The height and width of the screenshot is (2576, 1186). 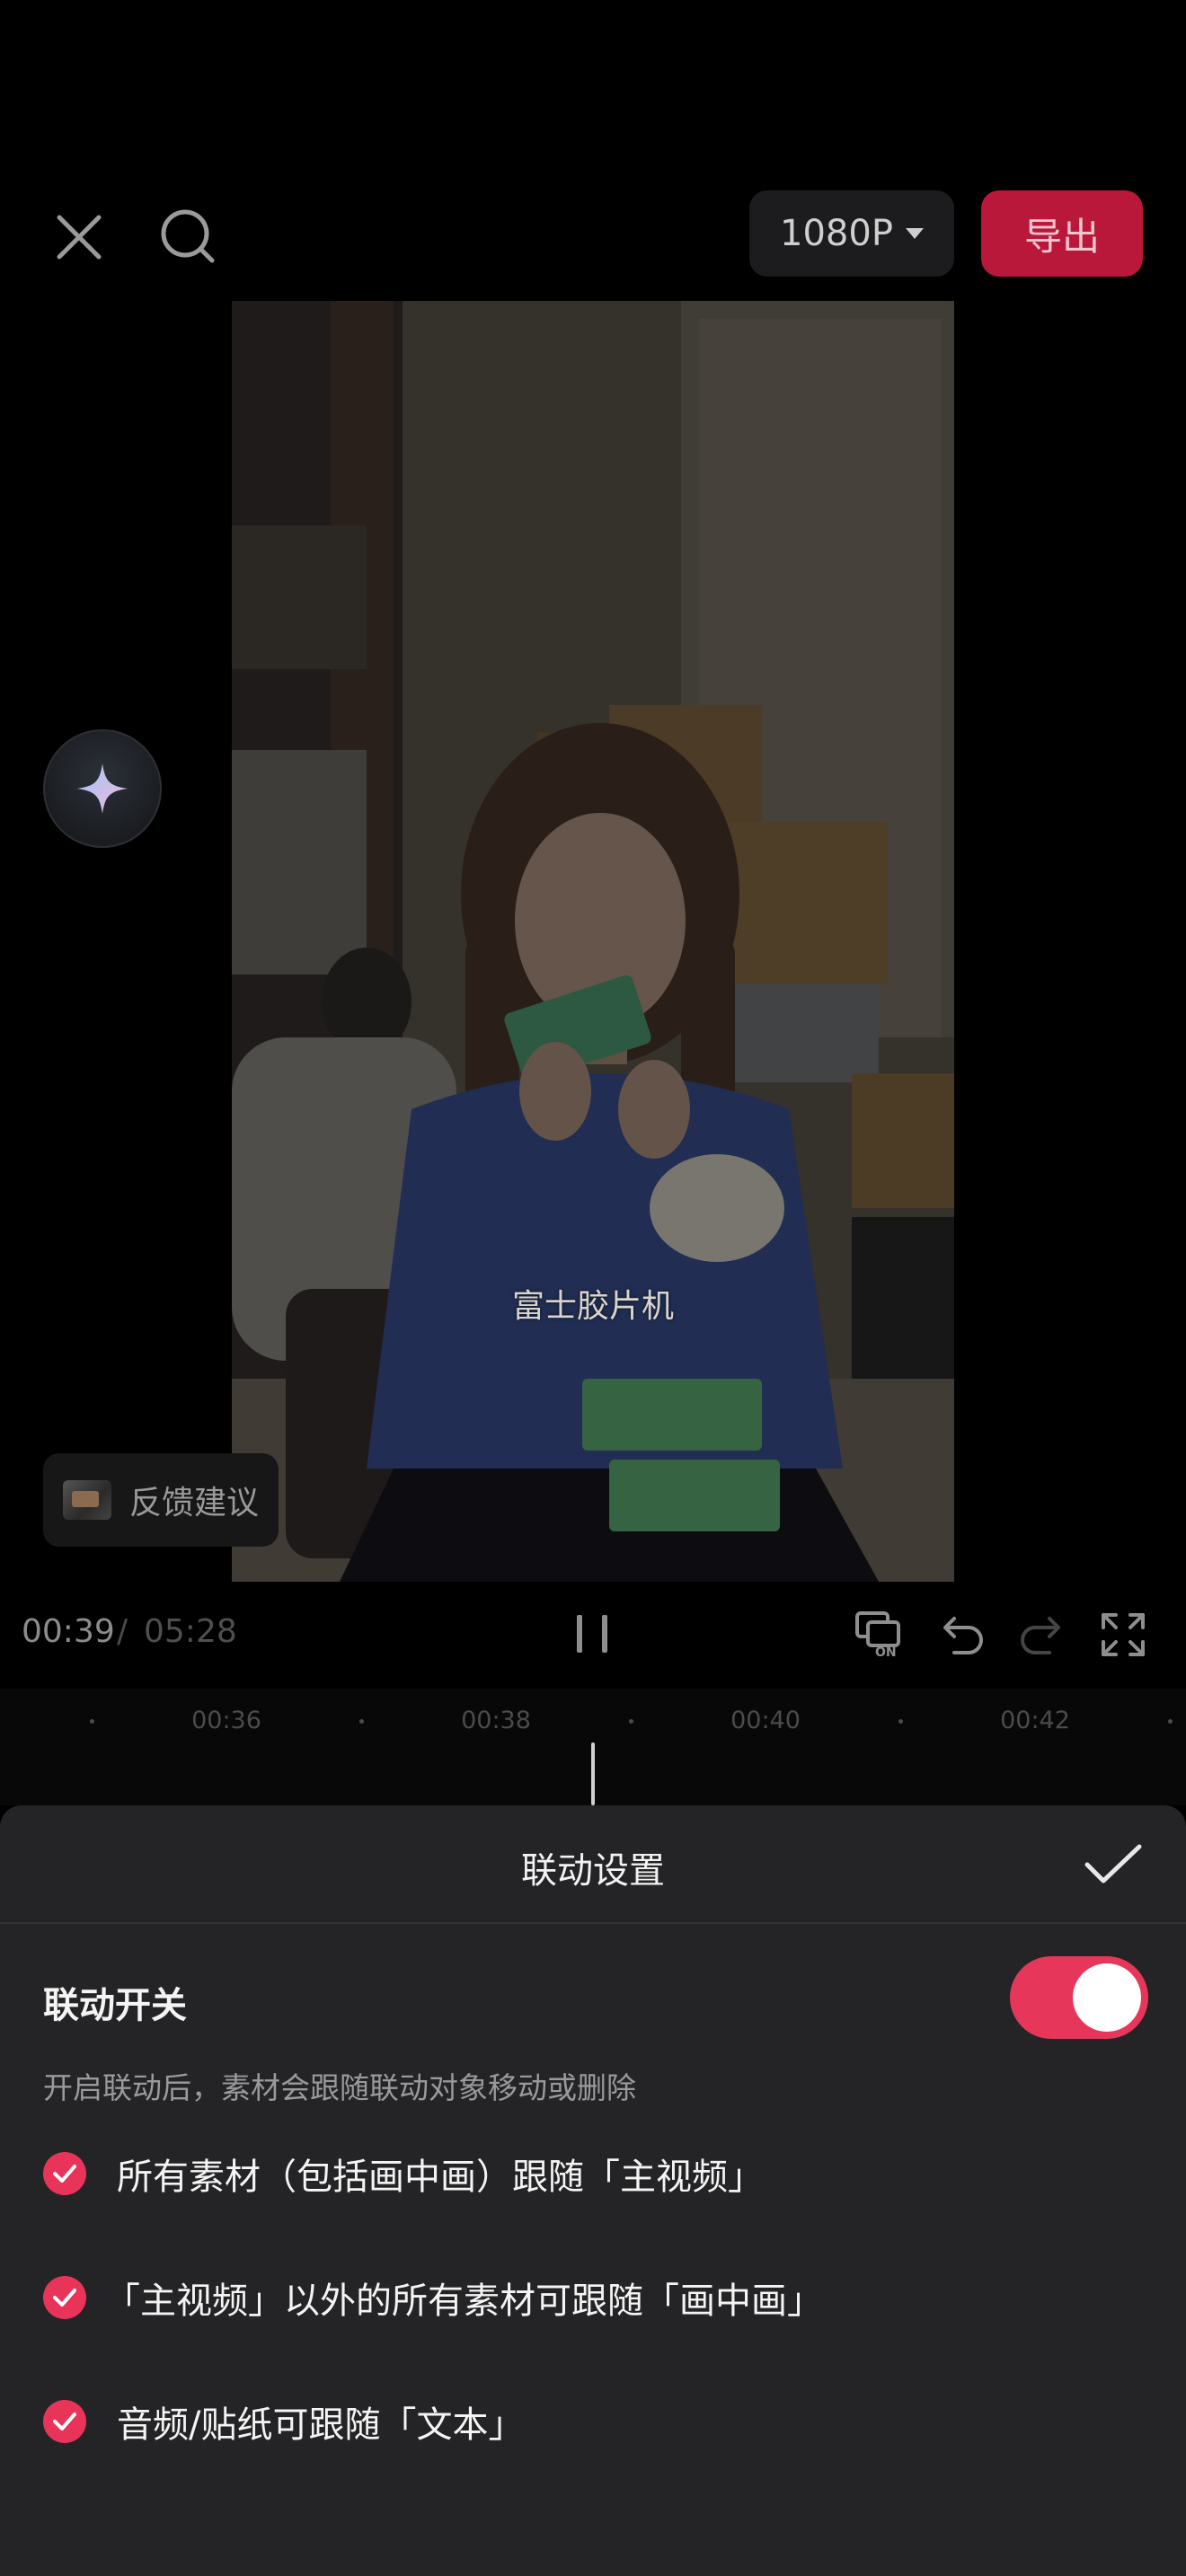 I want to click on ai-assistant-button, so click(x=102, y=788).